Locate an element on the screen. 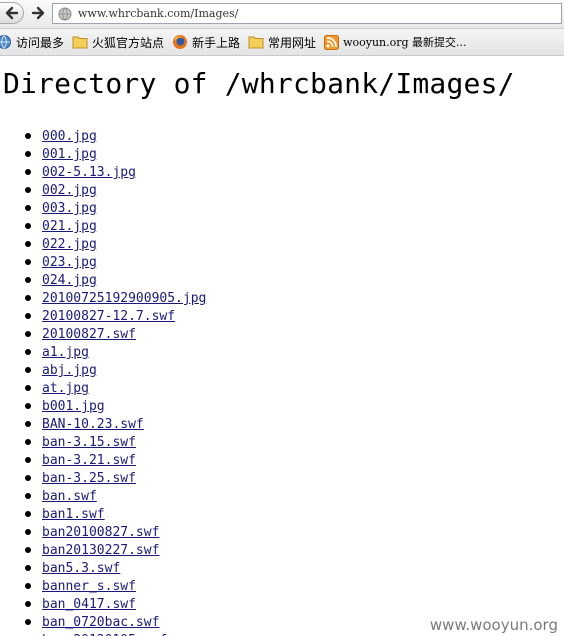 The width and height of the screenshot is (564, 636). list-item: ban_0417.swf is located at coordinates (282, 603).